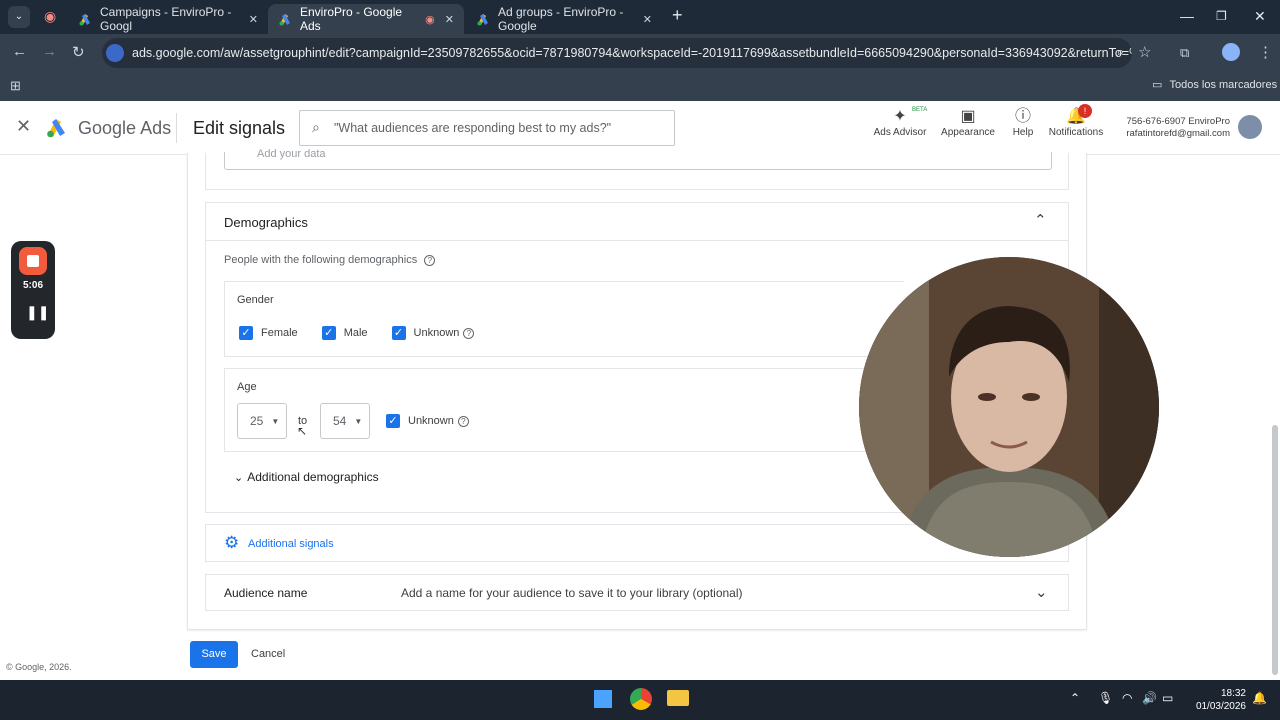 The width and height of the screenshot is (1280, 720). I want to click on apps-grid-icon: ⊞, so click(15, 86).